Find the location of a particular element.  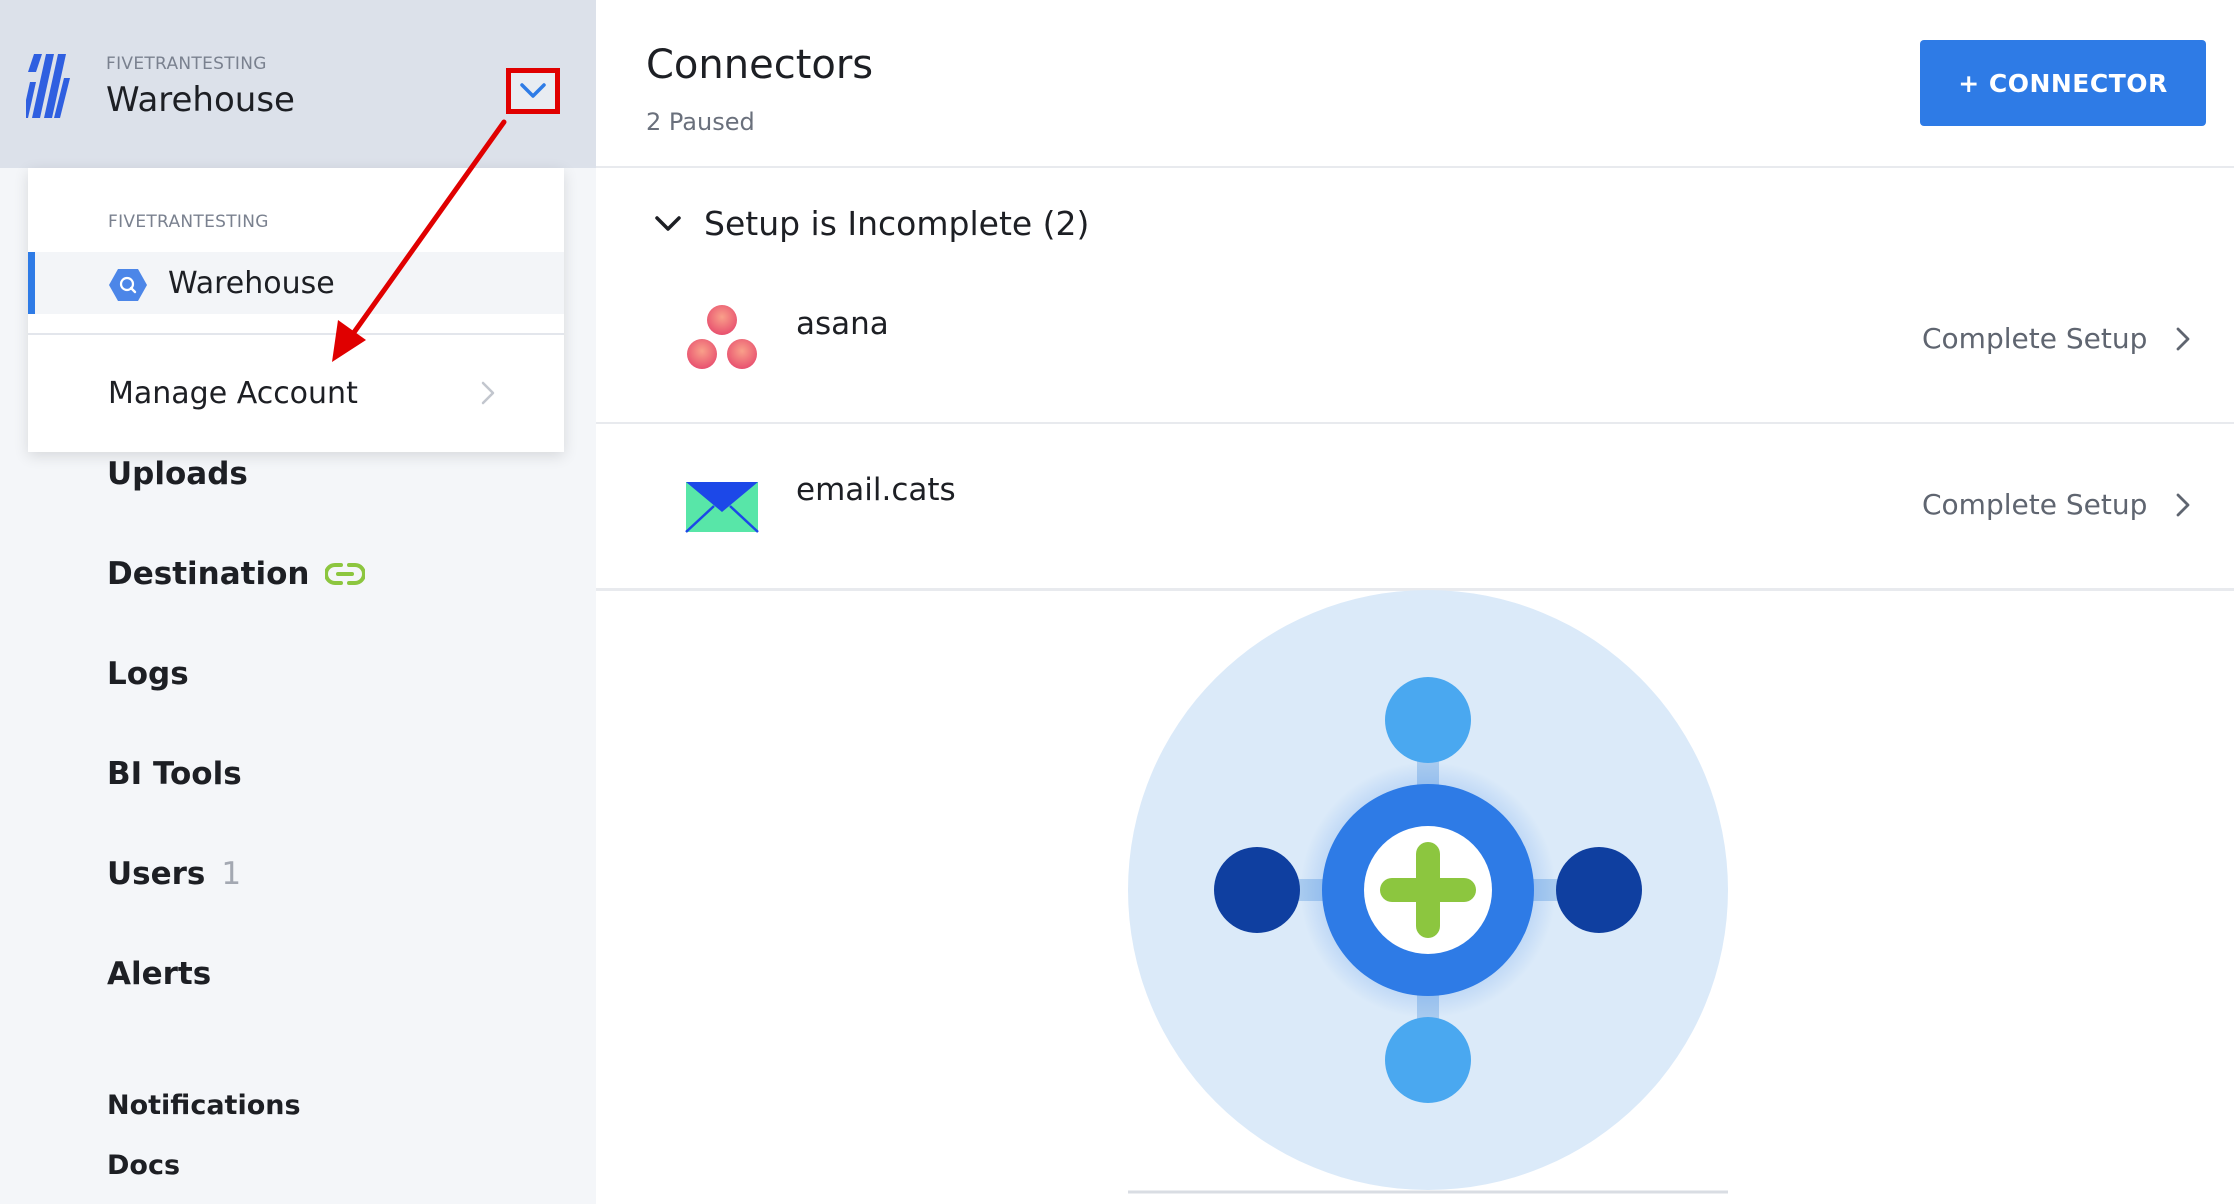

section-label: Setup is Incomplete (2) is located at coordinates (897, 223).